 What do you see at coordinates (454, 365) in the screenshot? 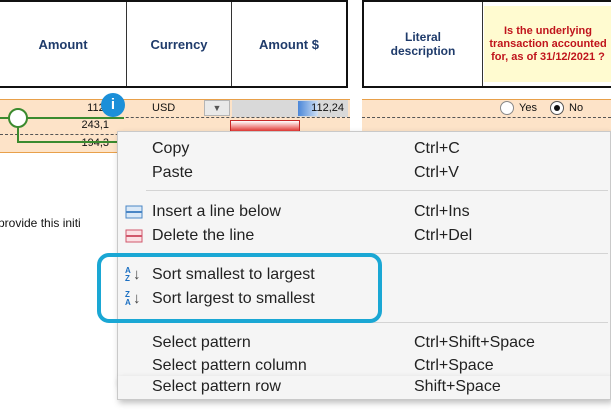
I see `menu-item-shortcut: Ctrl+Space` at bounding box center [454, 365].